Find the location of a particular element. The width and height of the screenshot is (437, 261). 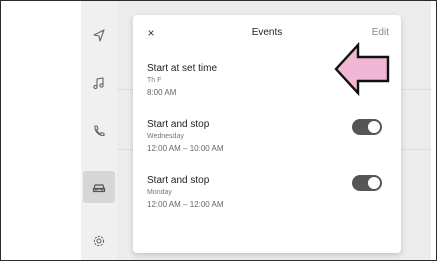

settings-gear-icon is located at coordinates (99, 241).